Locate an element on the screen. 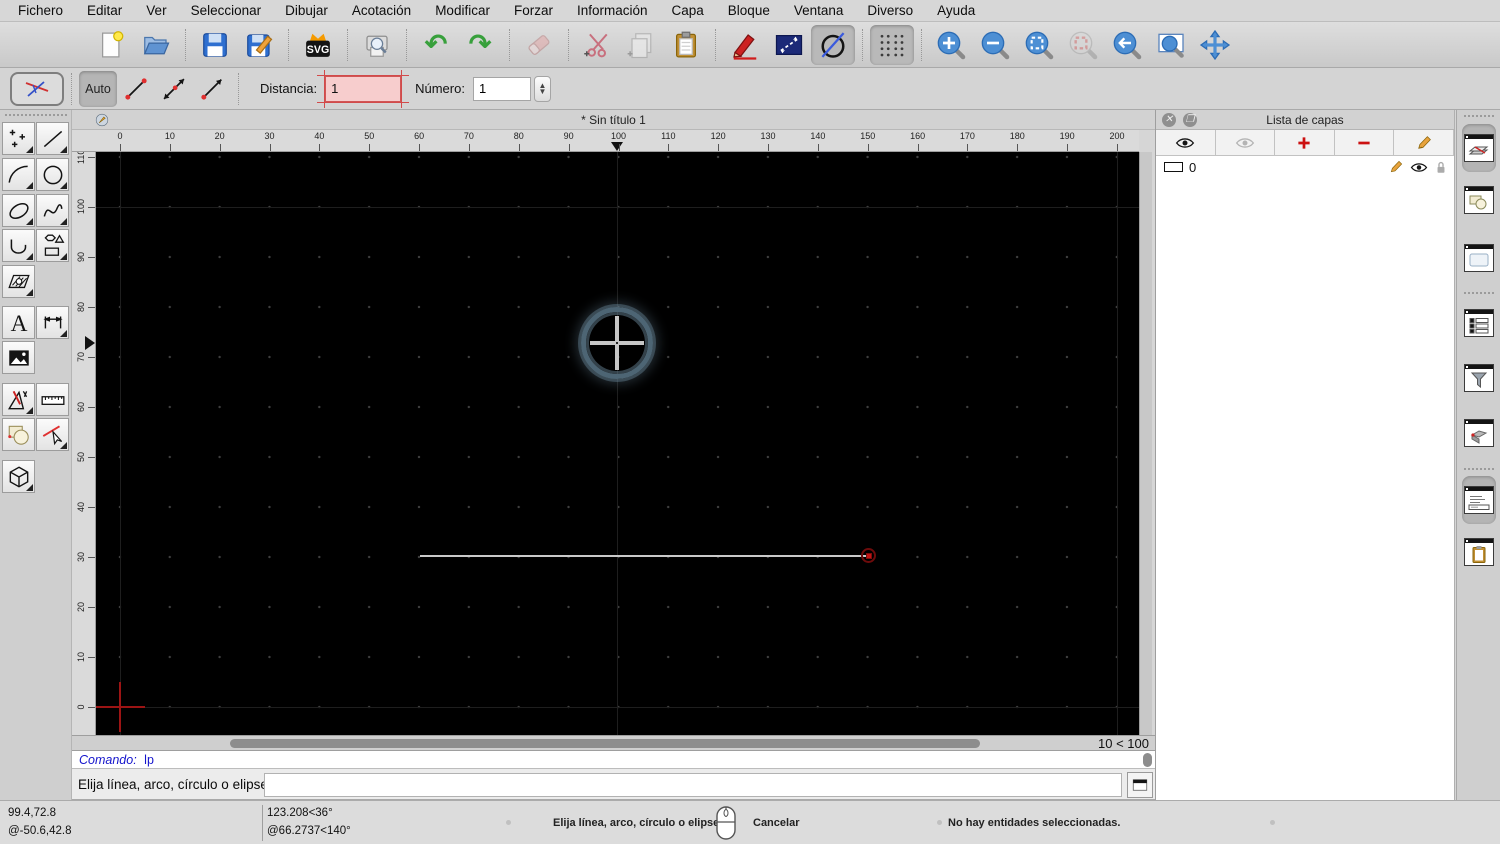 This screenshot has width=1500, height=844. dimension-tool-button is located at coordinates (52, 322).